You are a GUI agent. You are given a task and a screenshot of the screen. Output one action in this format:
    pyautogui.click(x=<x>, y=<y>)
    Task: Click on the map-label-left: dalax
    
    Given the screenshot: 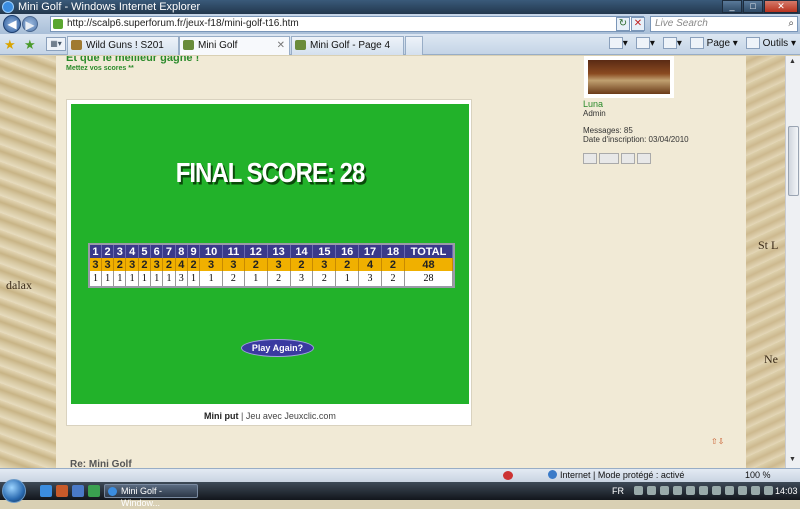 What is the action you would take?
    pyautogui.click(x=19, y=285)
    